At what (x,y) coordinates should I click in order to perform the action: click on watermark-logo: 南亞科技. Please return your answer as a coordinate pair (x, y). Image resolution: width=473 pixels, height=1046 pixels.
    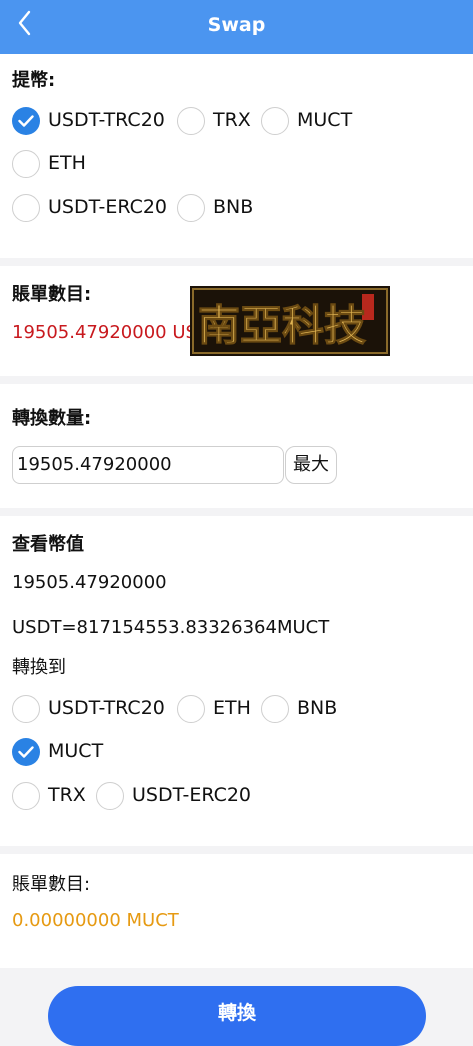
    Looking at the image, I should click on (290, 321).